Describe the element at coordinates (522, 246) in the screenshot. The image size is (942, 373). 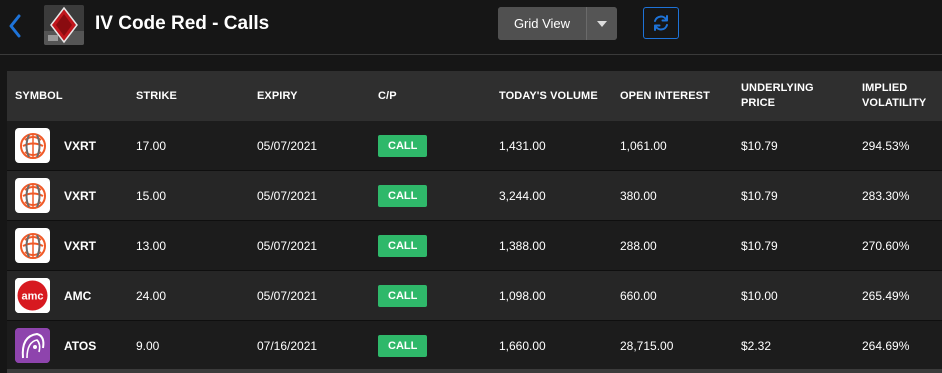
I see `volume-cell: 1,388.00` at that location.